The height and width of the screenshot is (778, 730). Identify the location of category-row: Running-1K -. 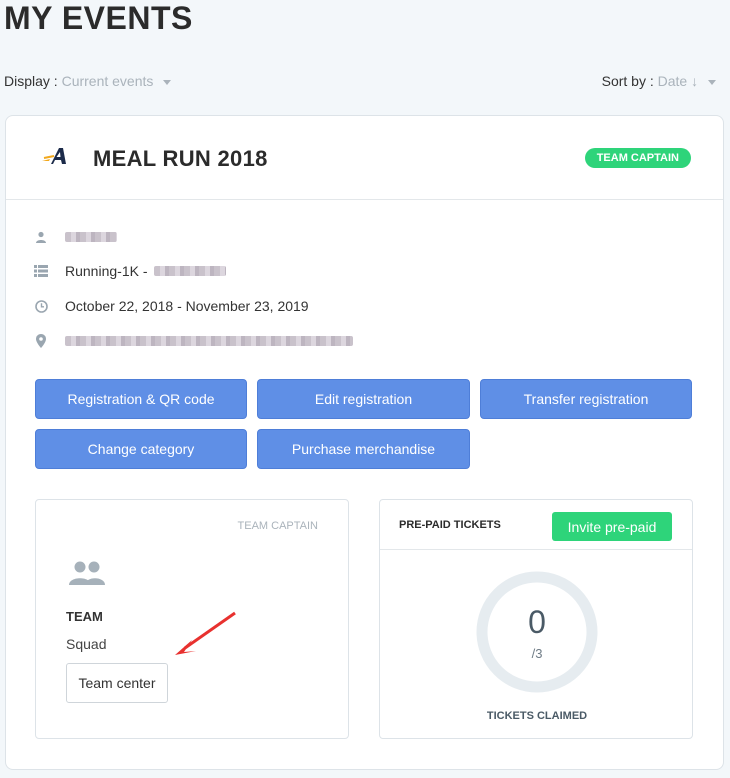
(130, 271).